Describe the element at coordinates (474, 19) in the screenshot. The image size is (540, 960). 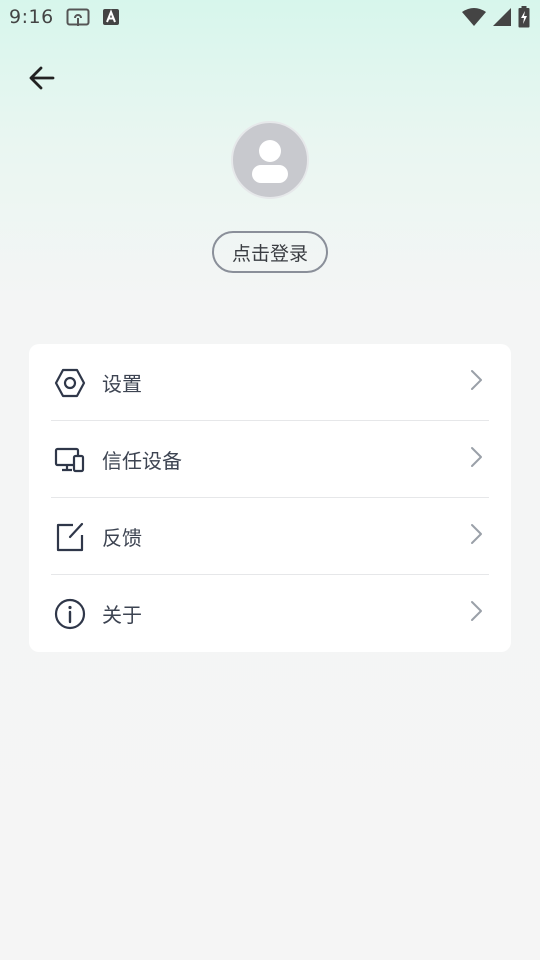
I see `wifi-icon` at that location.